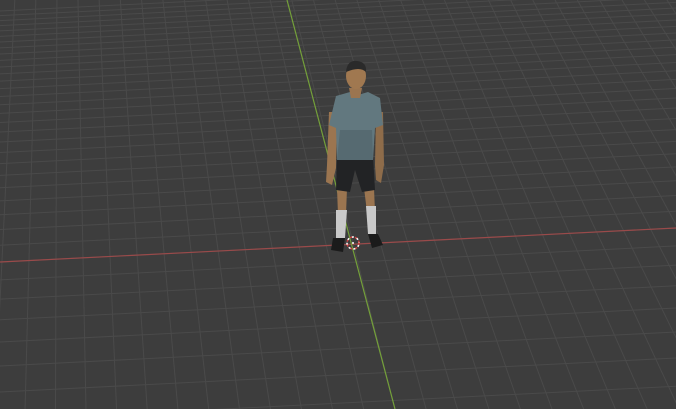 Image resolution: width=676 pixels, height=409 pixels. I want to click on 3d-cursor-icon, so click(353, 243).